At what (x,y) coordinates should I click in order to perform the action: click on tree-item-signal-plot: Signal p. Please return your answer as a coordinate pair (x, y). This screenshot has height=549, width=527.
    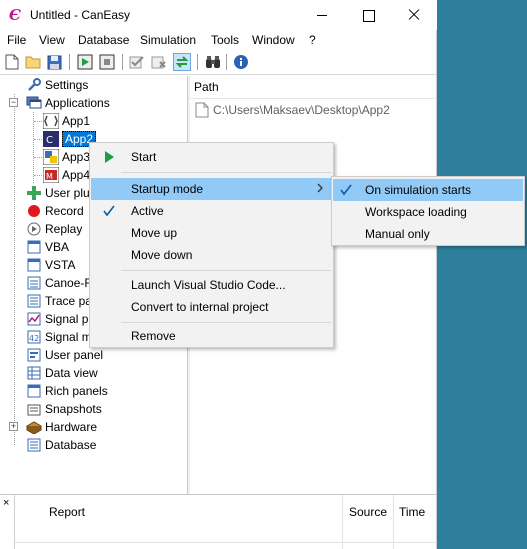
    Looking at the image, I should click on (57, 319).